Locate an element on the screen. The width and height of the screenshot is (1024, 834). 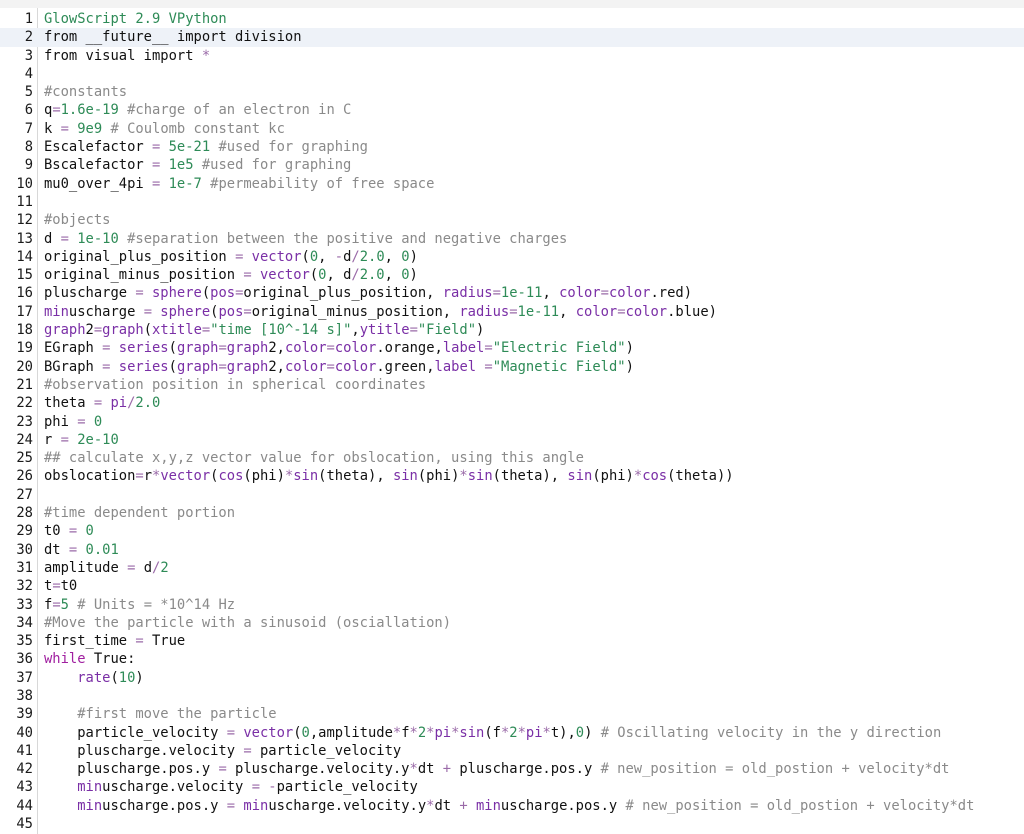
line-number: 18 is located at coordinates (24, 330).